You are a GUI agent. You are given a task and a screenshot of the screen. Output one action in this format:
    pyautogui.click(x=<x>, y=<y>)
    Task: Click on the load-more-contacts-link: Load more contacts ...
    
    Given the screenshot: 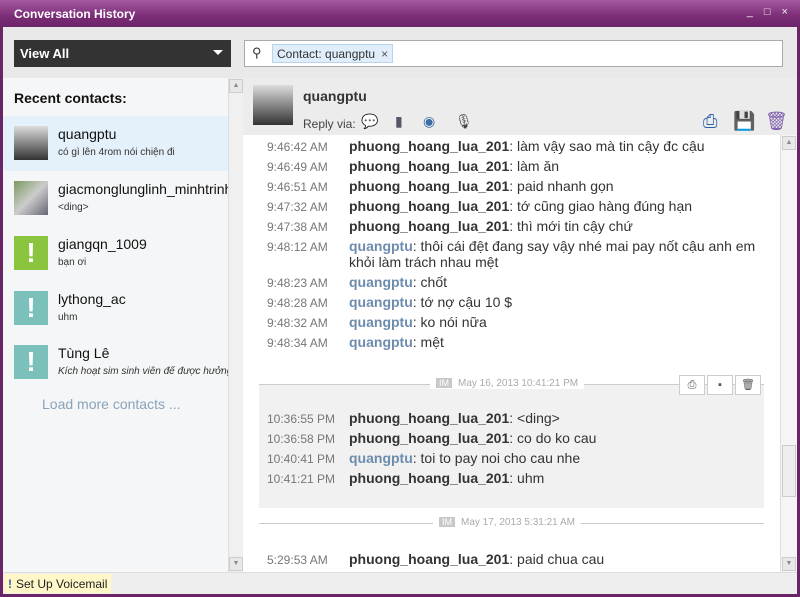 What is the action you would take?
    pyautogui.click(x=111, y=404)
    